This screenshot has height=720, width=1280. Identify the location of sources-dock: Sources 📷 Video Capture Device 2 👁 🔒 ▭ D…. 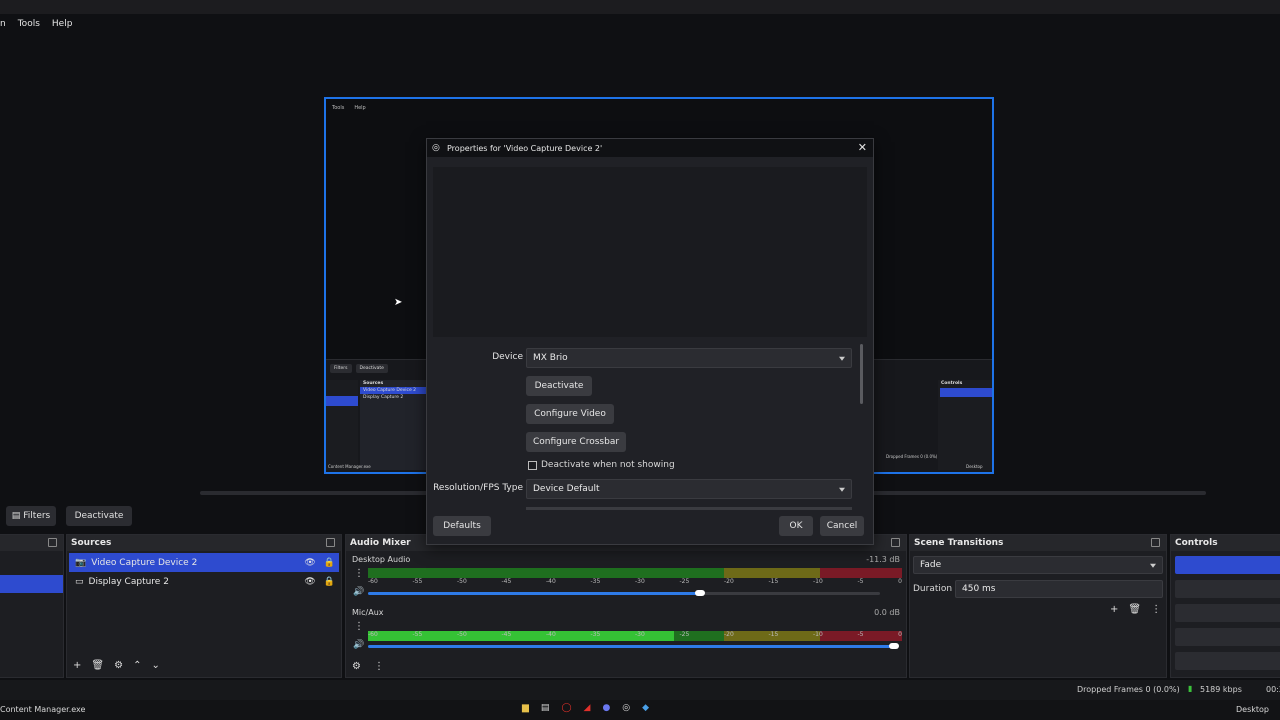
(204, 606).